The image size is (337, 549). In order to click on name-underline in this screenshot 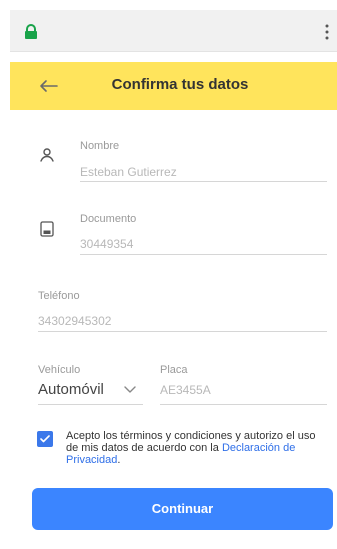, I will do `click(203, 181)`.